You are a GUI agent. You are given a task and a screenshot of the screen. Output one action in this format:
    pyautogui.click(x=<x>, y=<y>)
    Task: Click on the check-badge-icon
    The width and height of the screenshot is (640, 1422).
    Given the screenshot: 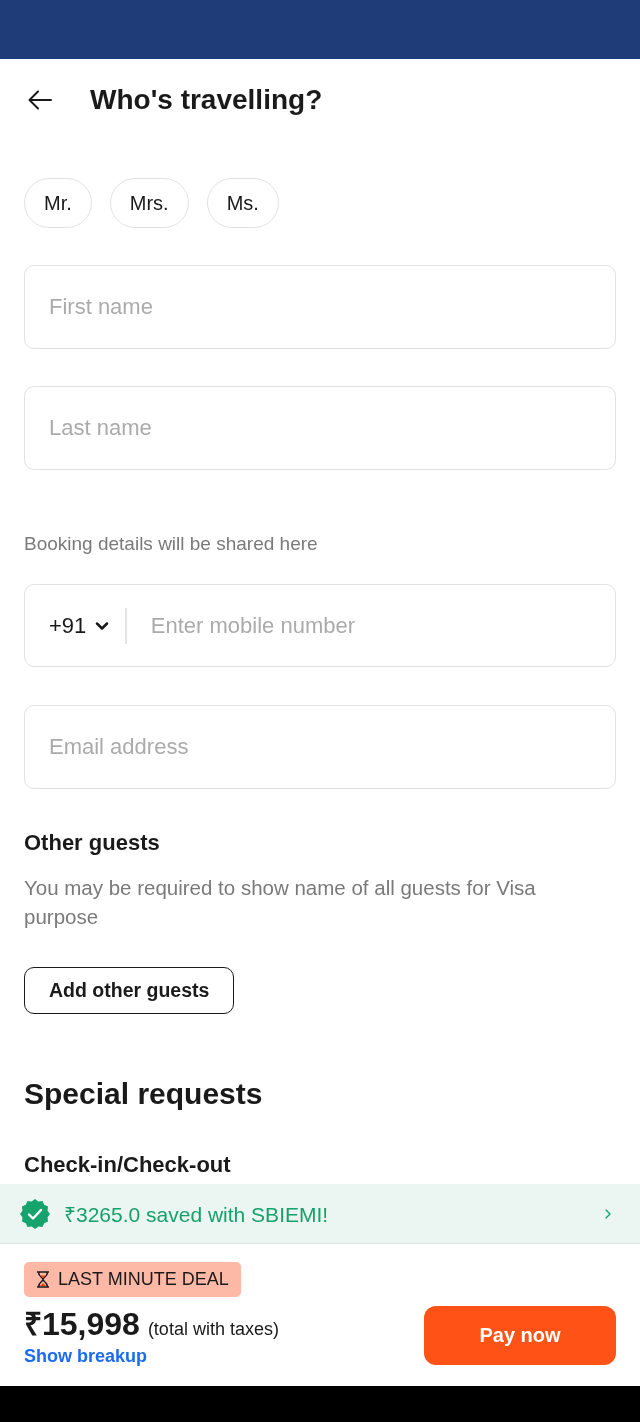 What is the action you would take?
    pyautogui.click(x=35, y=1213)
    